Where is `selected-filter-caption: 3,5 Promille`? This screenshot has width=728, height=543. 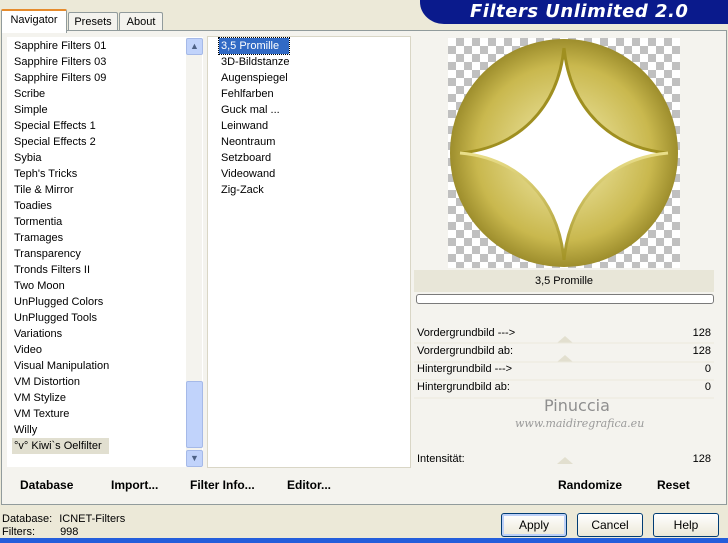
selected-filter-caption: 3,5 Promille is located at coordinates (564, 281).